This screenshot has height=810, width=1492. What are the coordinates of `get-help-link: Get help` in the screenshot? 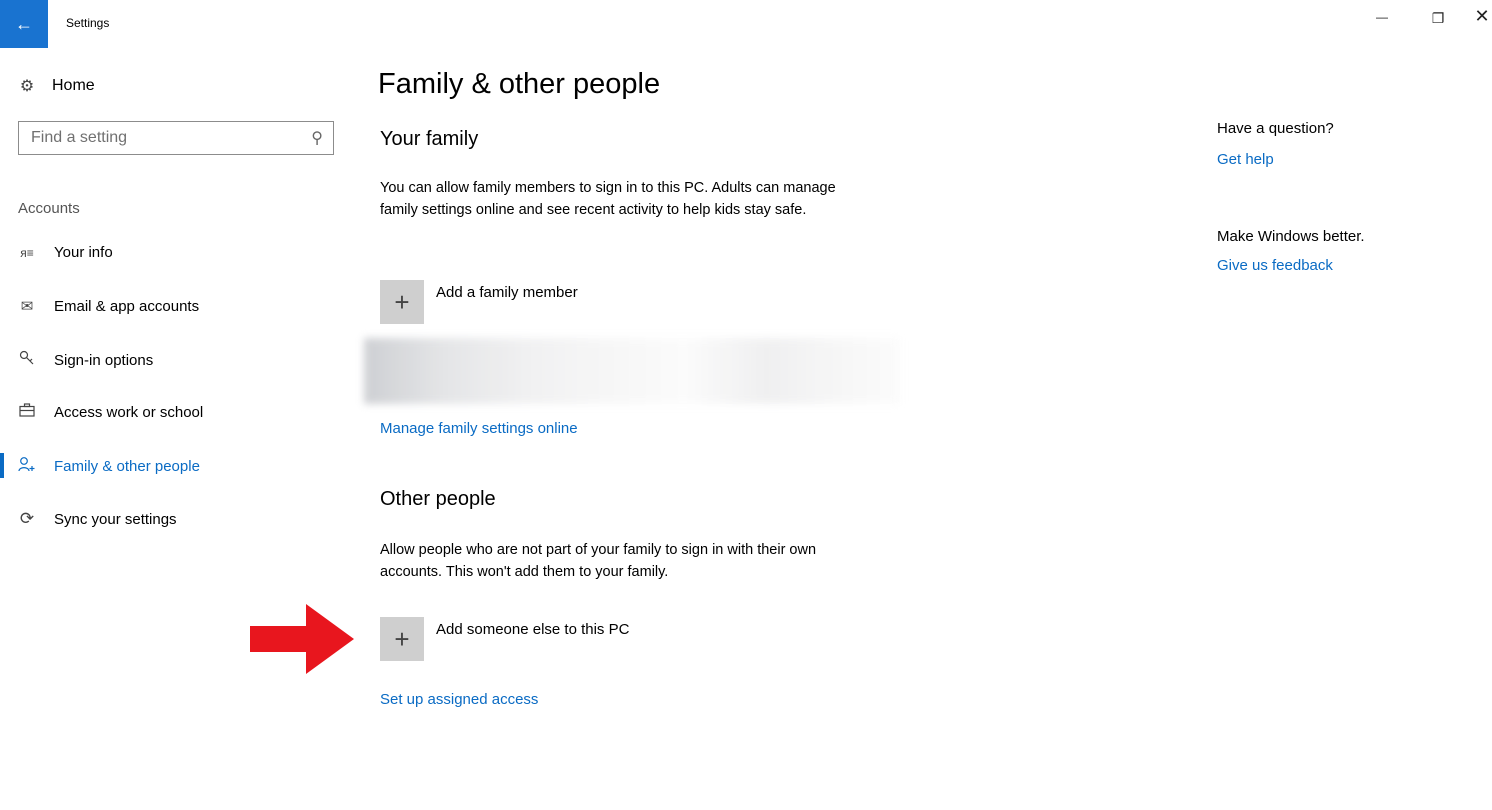 It's located at (1245, 159).